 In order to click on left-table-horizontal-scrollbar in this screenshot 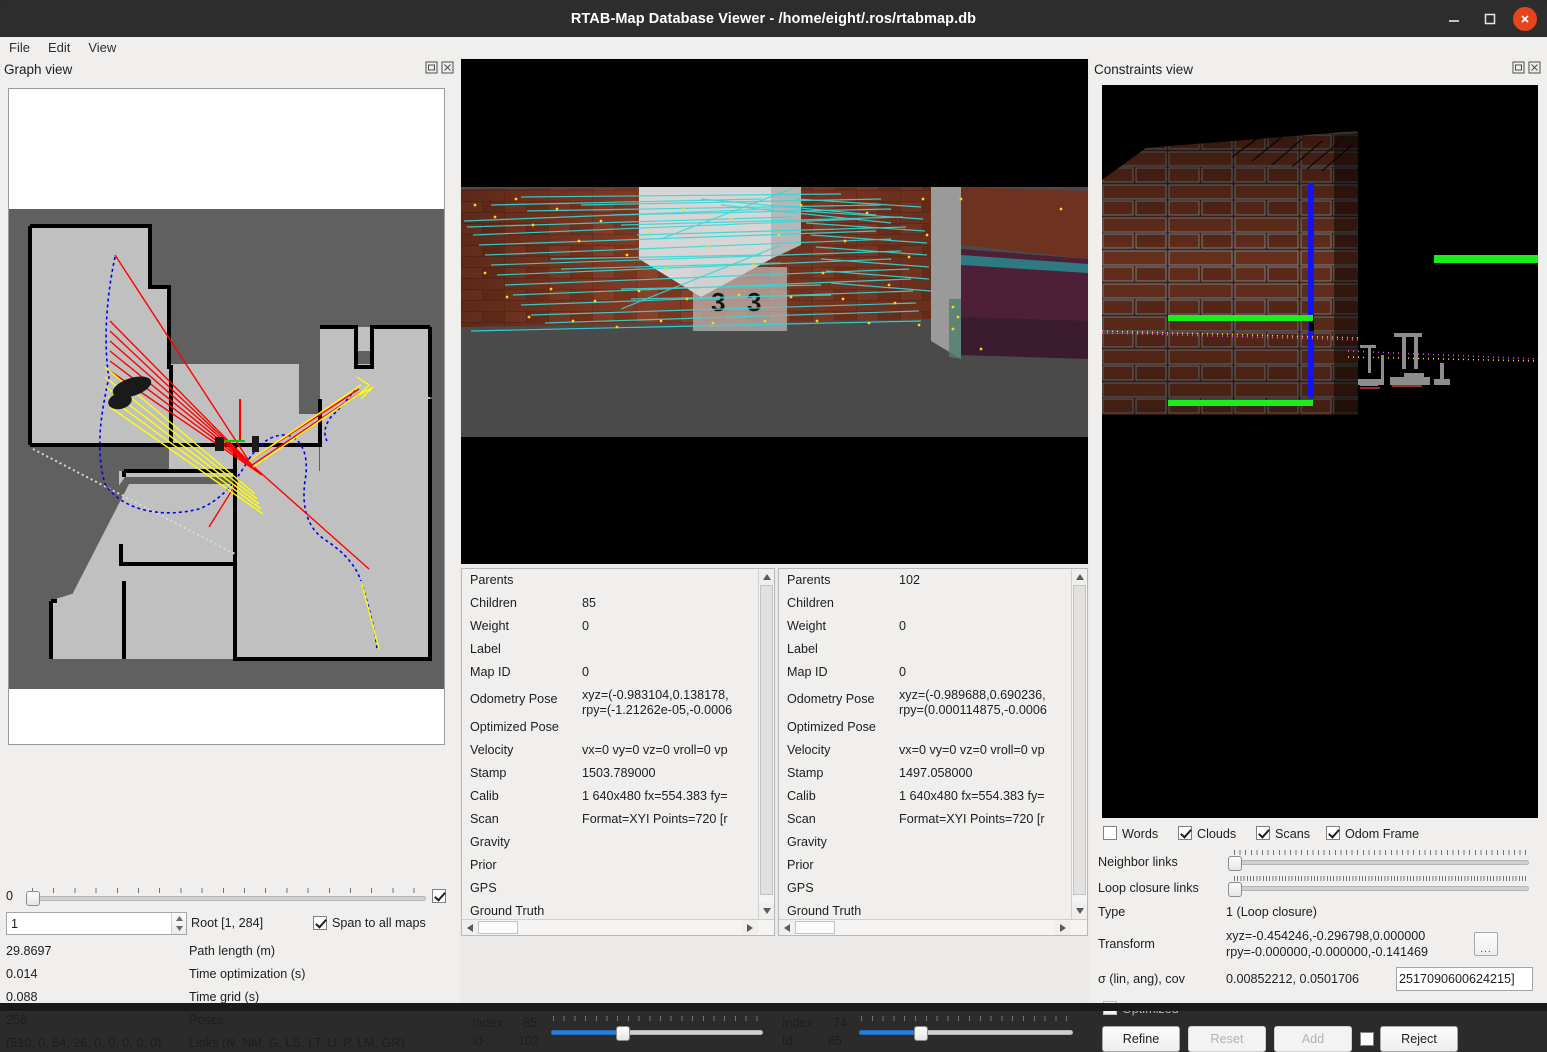, I will do `click(618, 927)`.